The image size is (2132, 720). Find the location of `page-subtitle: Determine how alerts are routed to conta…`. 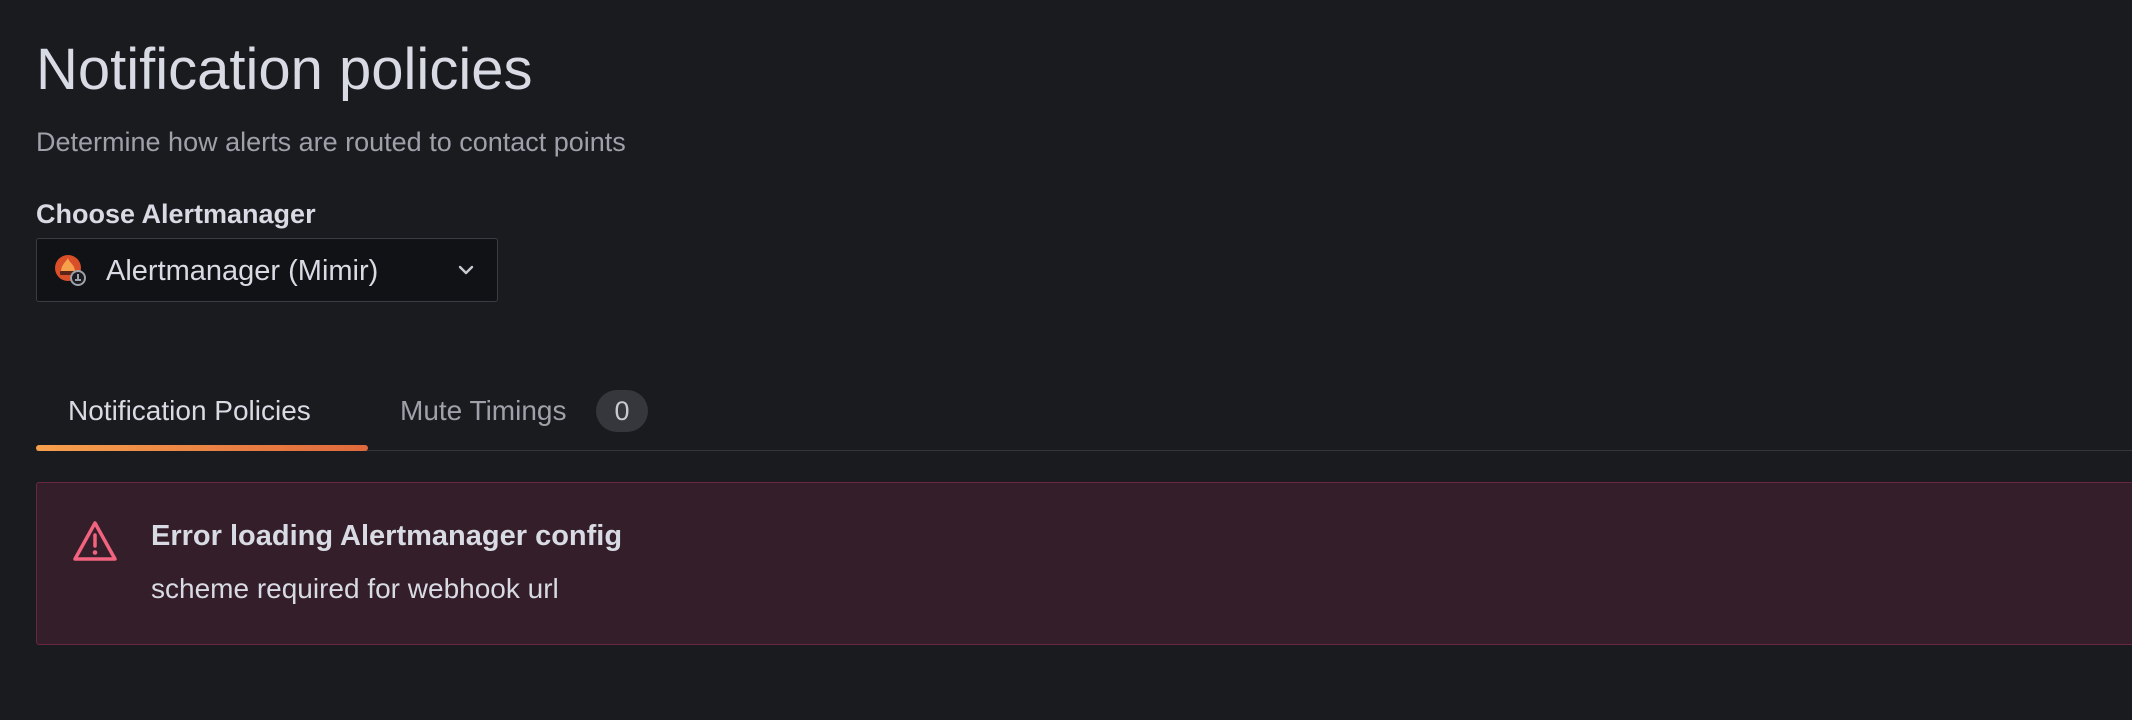

page-subtitle: Determine how alerts are routed to conta… is located at coordinates (331, 142).